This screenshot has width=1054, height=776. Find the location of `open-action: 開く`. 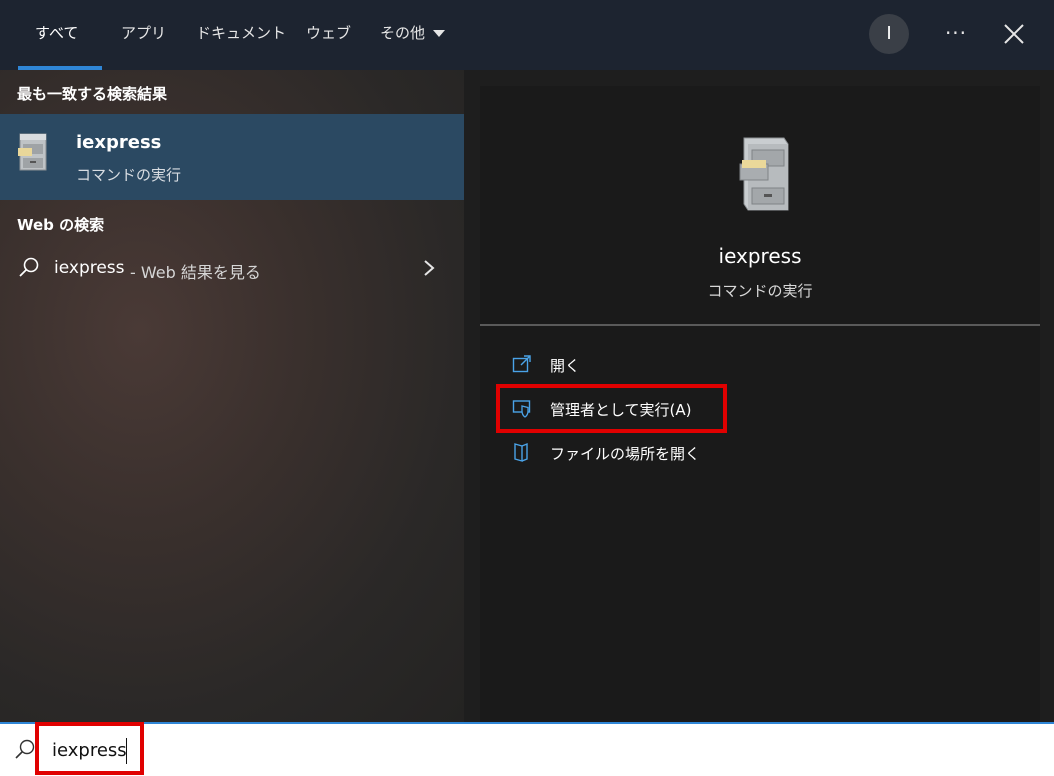

open-action: 開く is located at coordinates (662, 367).